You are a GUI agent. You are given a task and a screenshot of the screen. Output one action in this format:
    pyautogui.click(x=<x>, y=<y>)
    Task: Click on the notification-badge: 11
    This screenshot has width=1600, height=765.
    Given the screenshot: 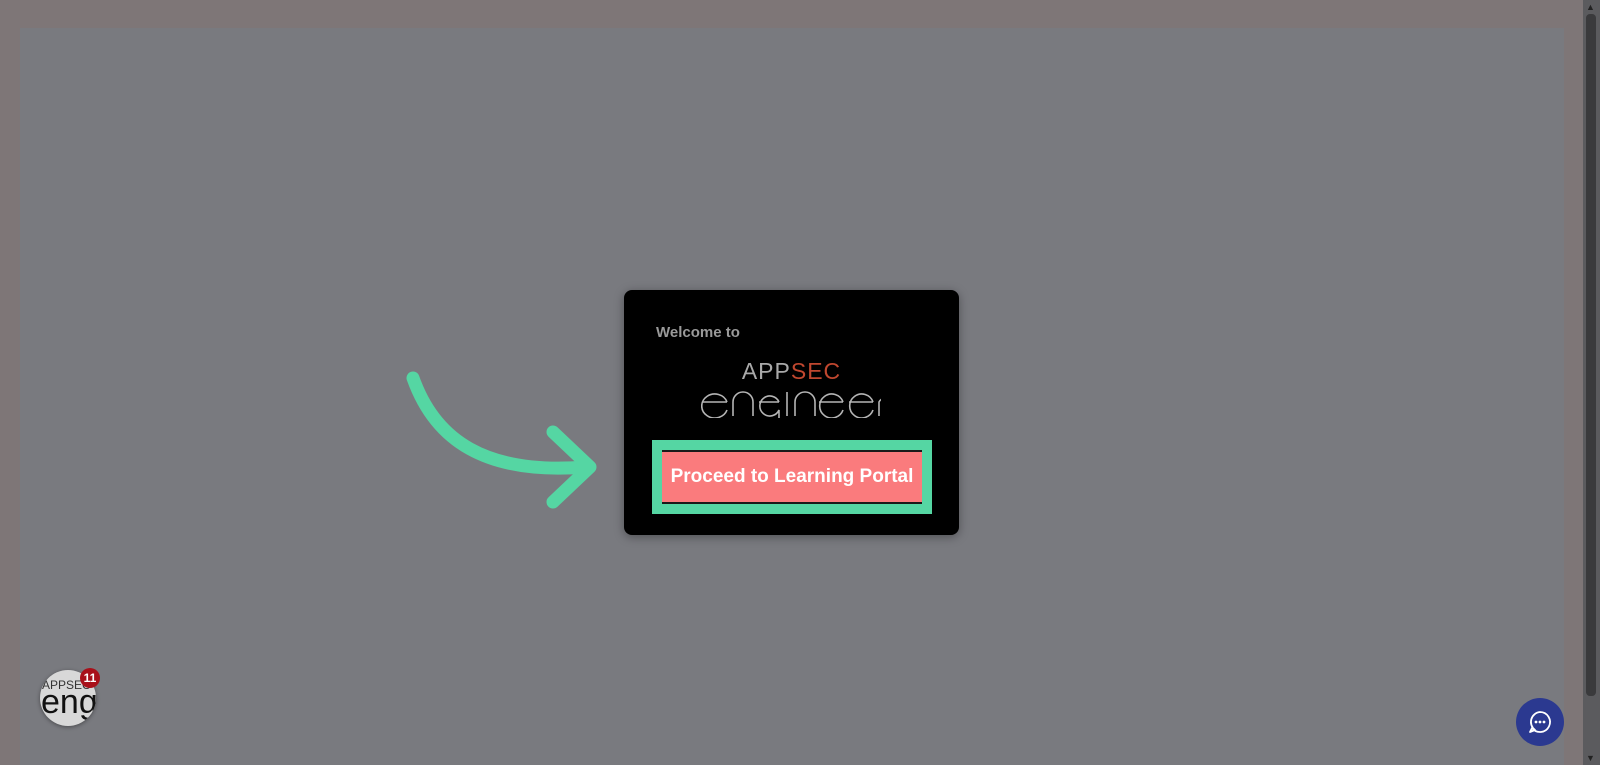 What is the action you would take?
    pyautogui.click(x=90, y=678)
    